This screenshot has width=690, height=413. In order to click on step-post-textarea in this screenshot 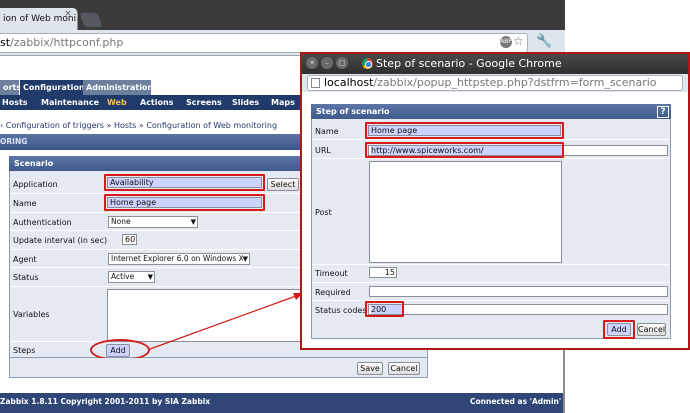, I will do `click(465, 212)`.